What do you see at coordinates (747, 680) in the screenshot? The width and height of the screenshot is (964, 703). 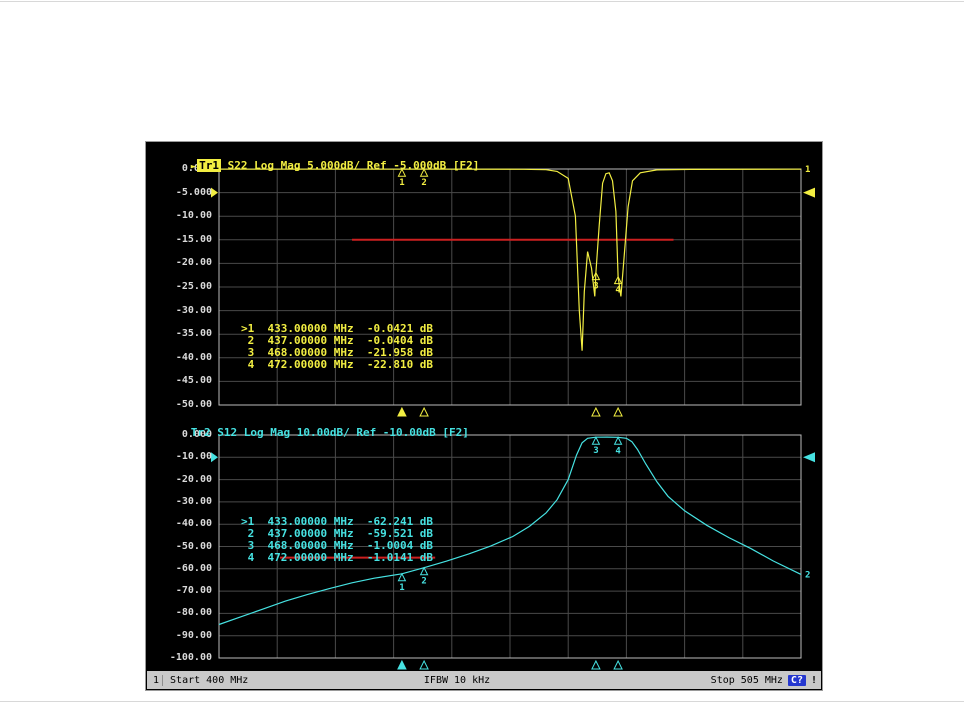 I see `stop-frequency: Stop 505 MHz` at bounding box center [747, 680].